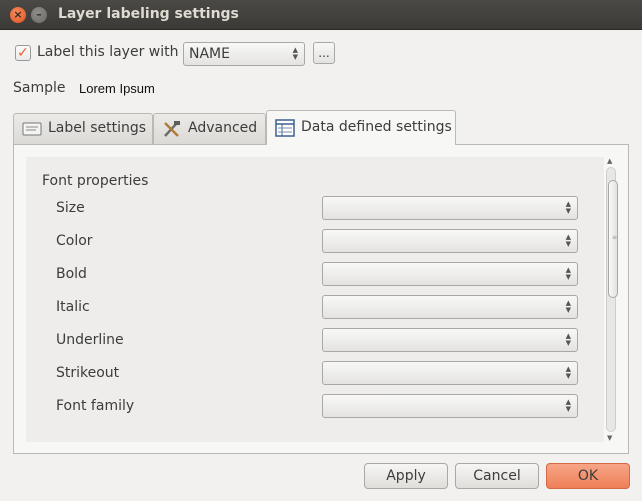 The height and width of the screenshot is (501, 642). I want to click on scrollbar-thumb: ≡, so click(613, 239).